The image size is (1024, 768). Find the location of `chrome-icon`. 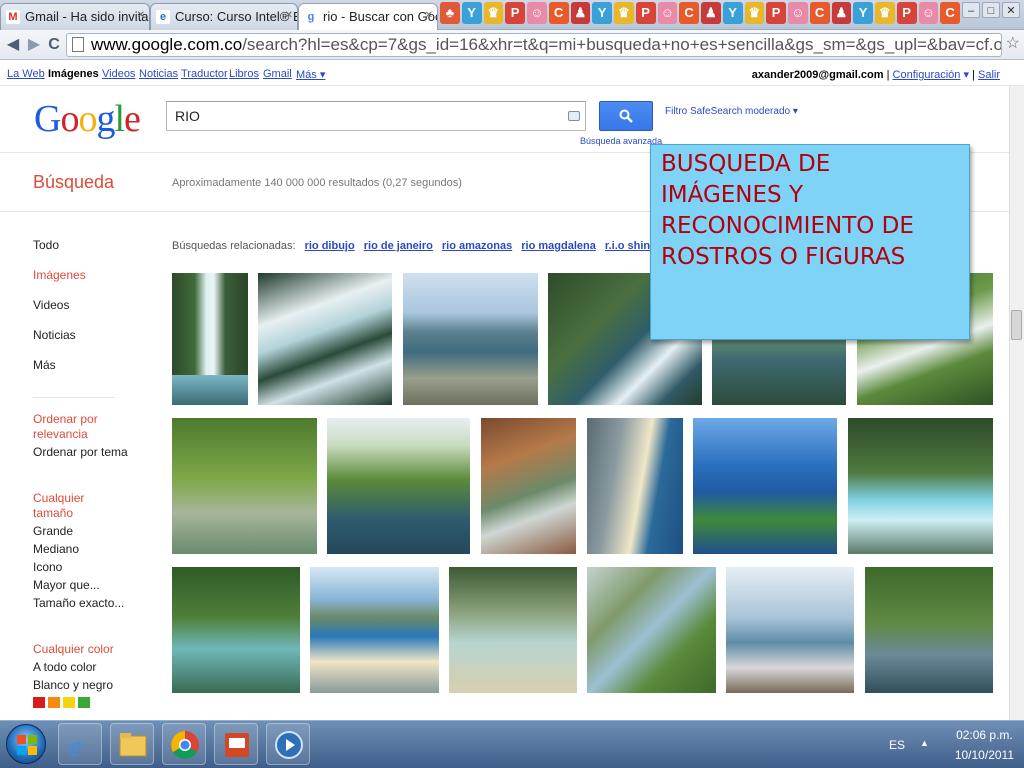

chrome-icon is located at coordinates (184, 744).